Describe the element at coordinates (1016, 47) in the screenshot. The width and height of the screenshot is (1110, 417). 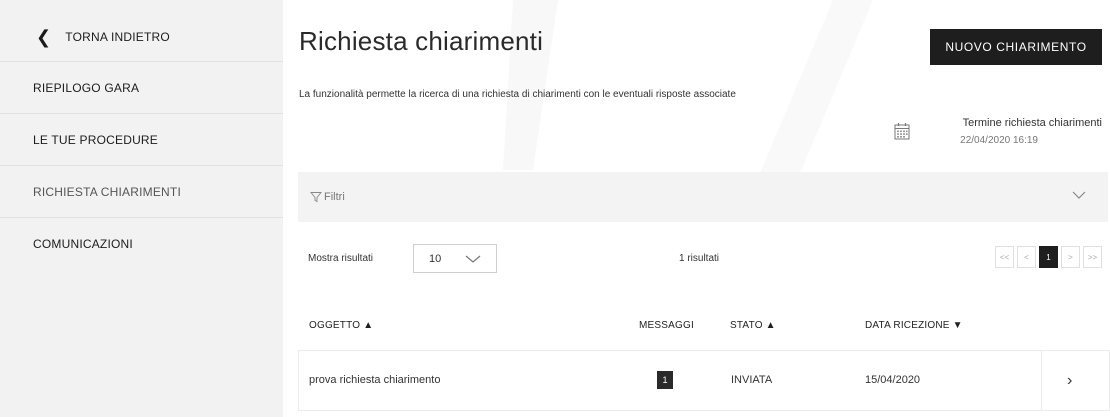
I see `new-clarification-button: NUOVO CHIARIMENTO` at that location.